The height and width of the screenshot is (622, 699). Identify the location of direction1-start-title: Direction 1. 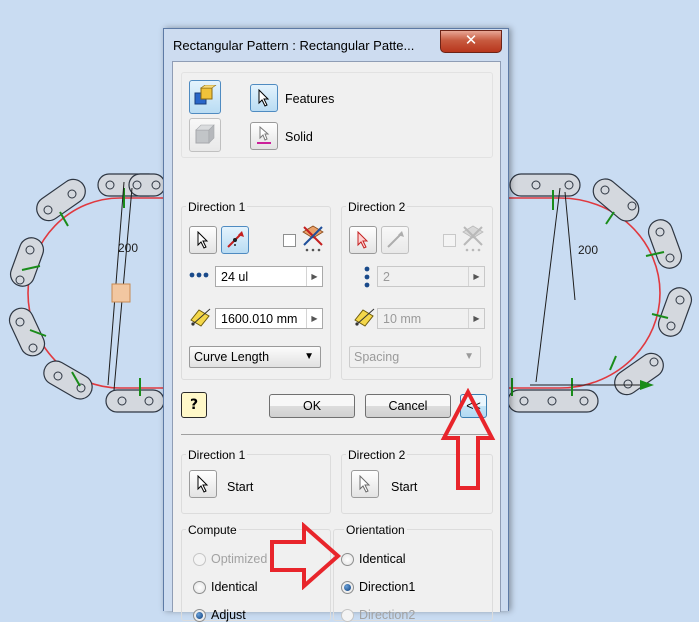
(217, 455).